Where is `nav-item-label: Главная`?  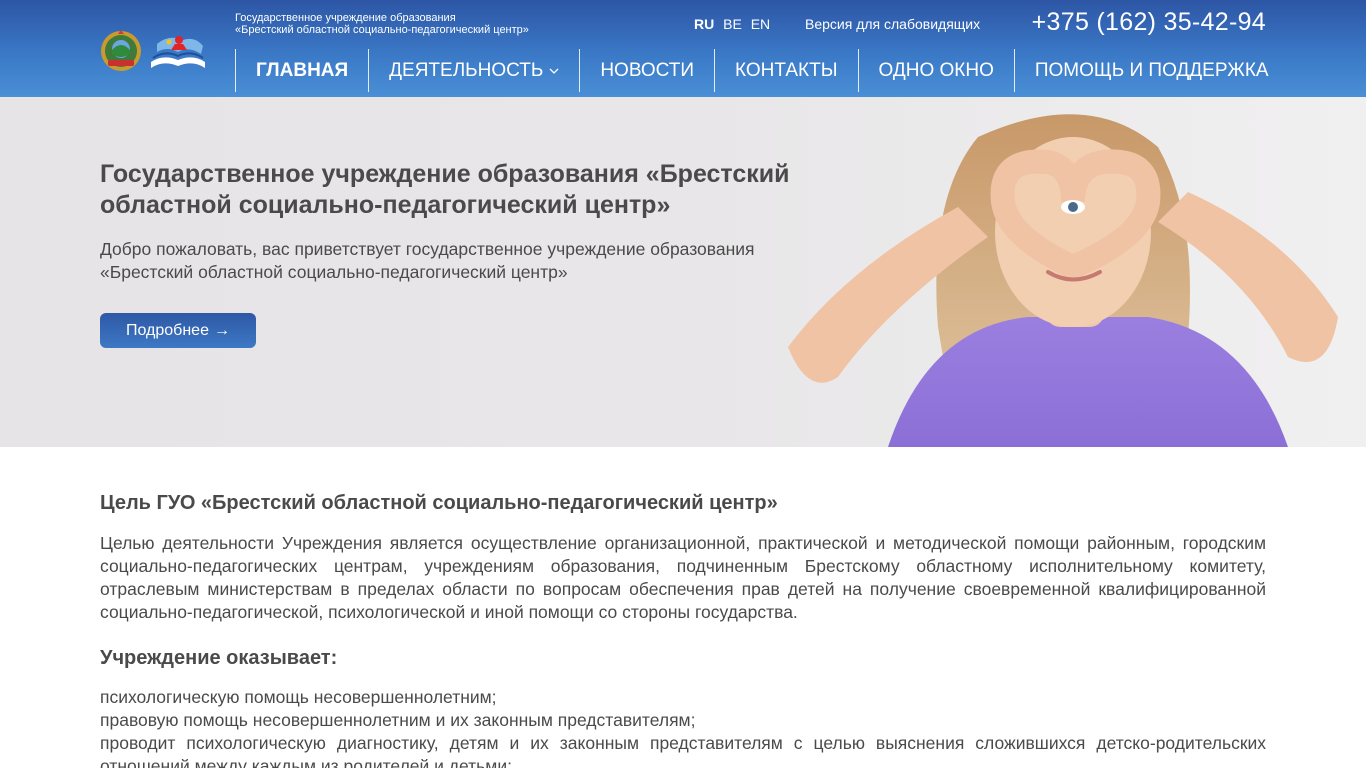 nav-item-label: Главная is located at coordinates (302, 70).